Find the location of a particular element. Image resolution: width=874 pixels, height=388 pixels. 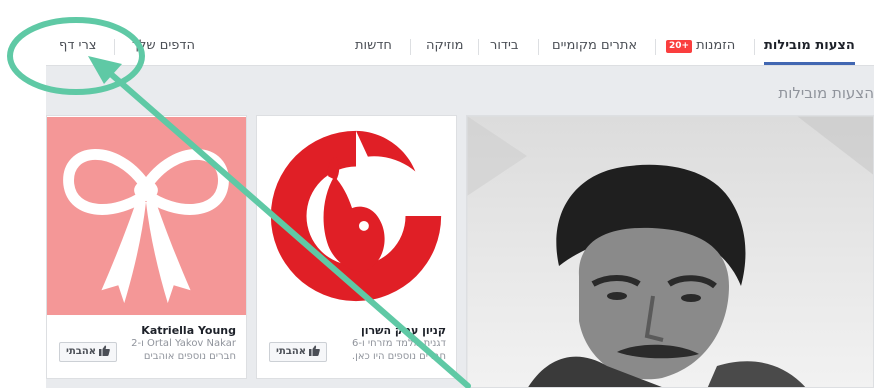

tab-local-places: אתרים מקומיים is located at coordinates (594, 46).